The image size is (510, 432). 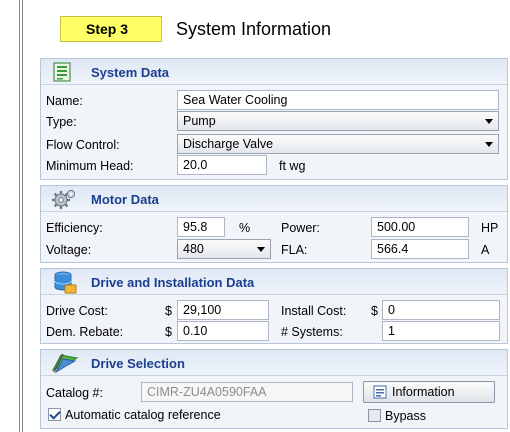 I want to click on install-cost-field: 0, so click(x=441, y=310).